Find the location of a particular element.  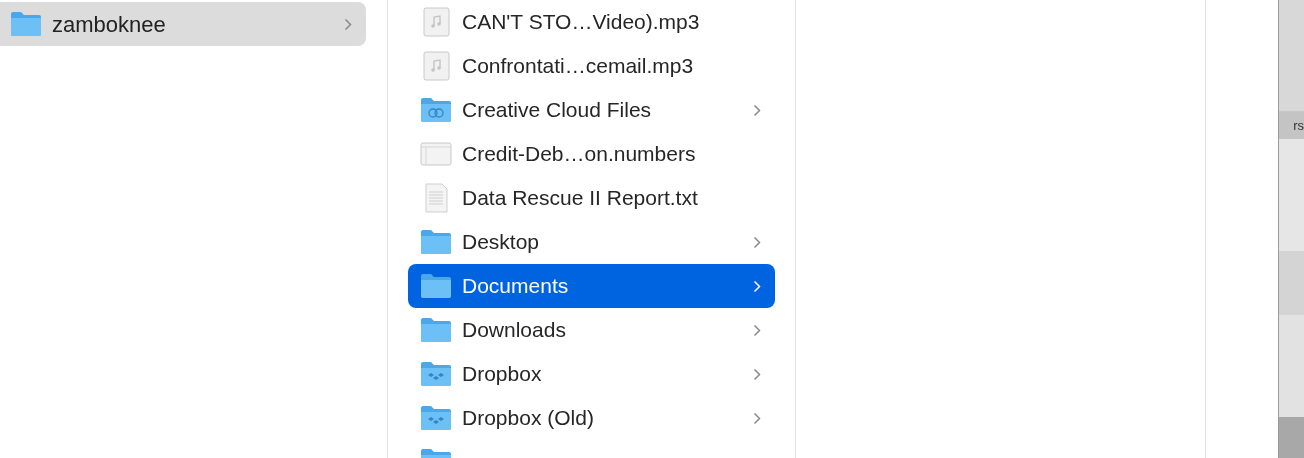

spreadsheet-file-icon is located at coordinates (436, 154).